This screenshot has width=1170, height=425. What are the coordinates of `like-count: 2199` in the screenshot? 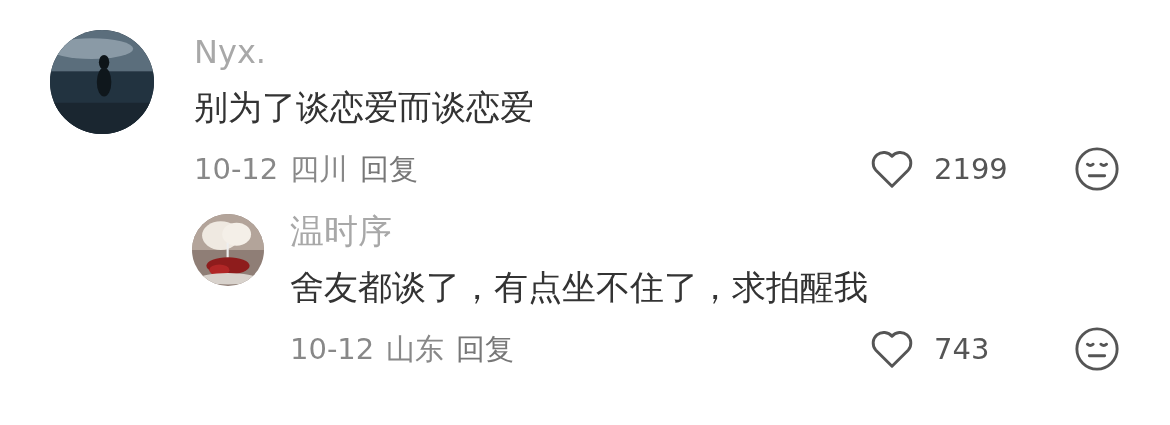 It's located at (971, 169).